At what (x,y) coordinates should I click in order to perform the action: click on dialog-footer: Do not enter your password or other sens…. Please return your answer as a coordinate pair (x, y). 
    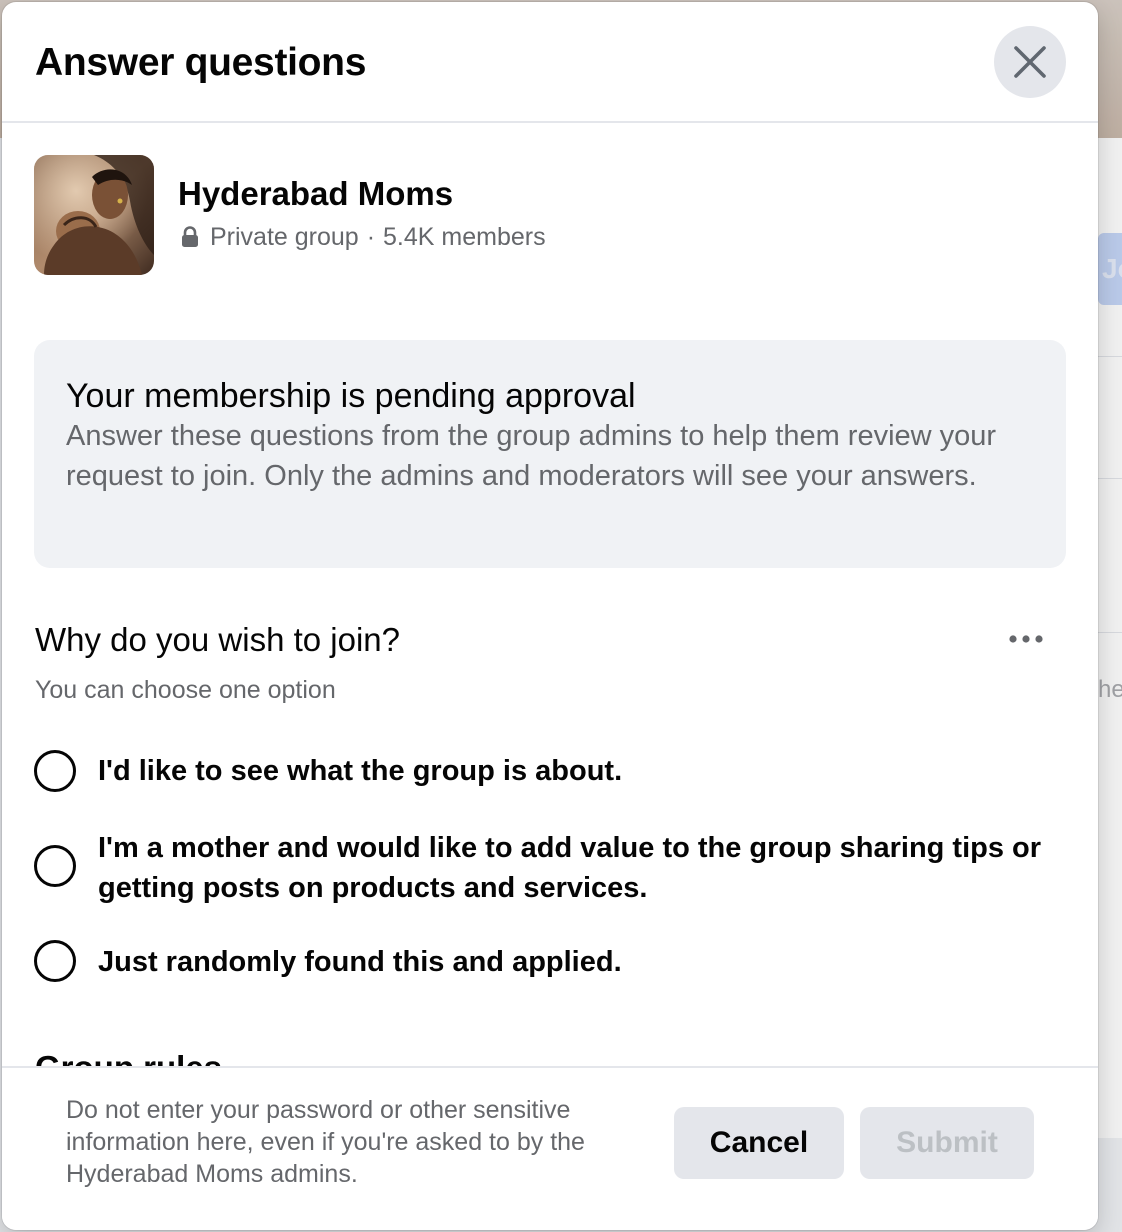
    Looking at the image, I should click on (550, 1148).